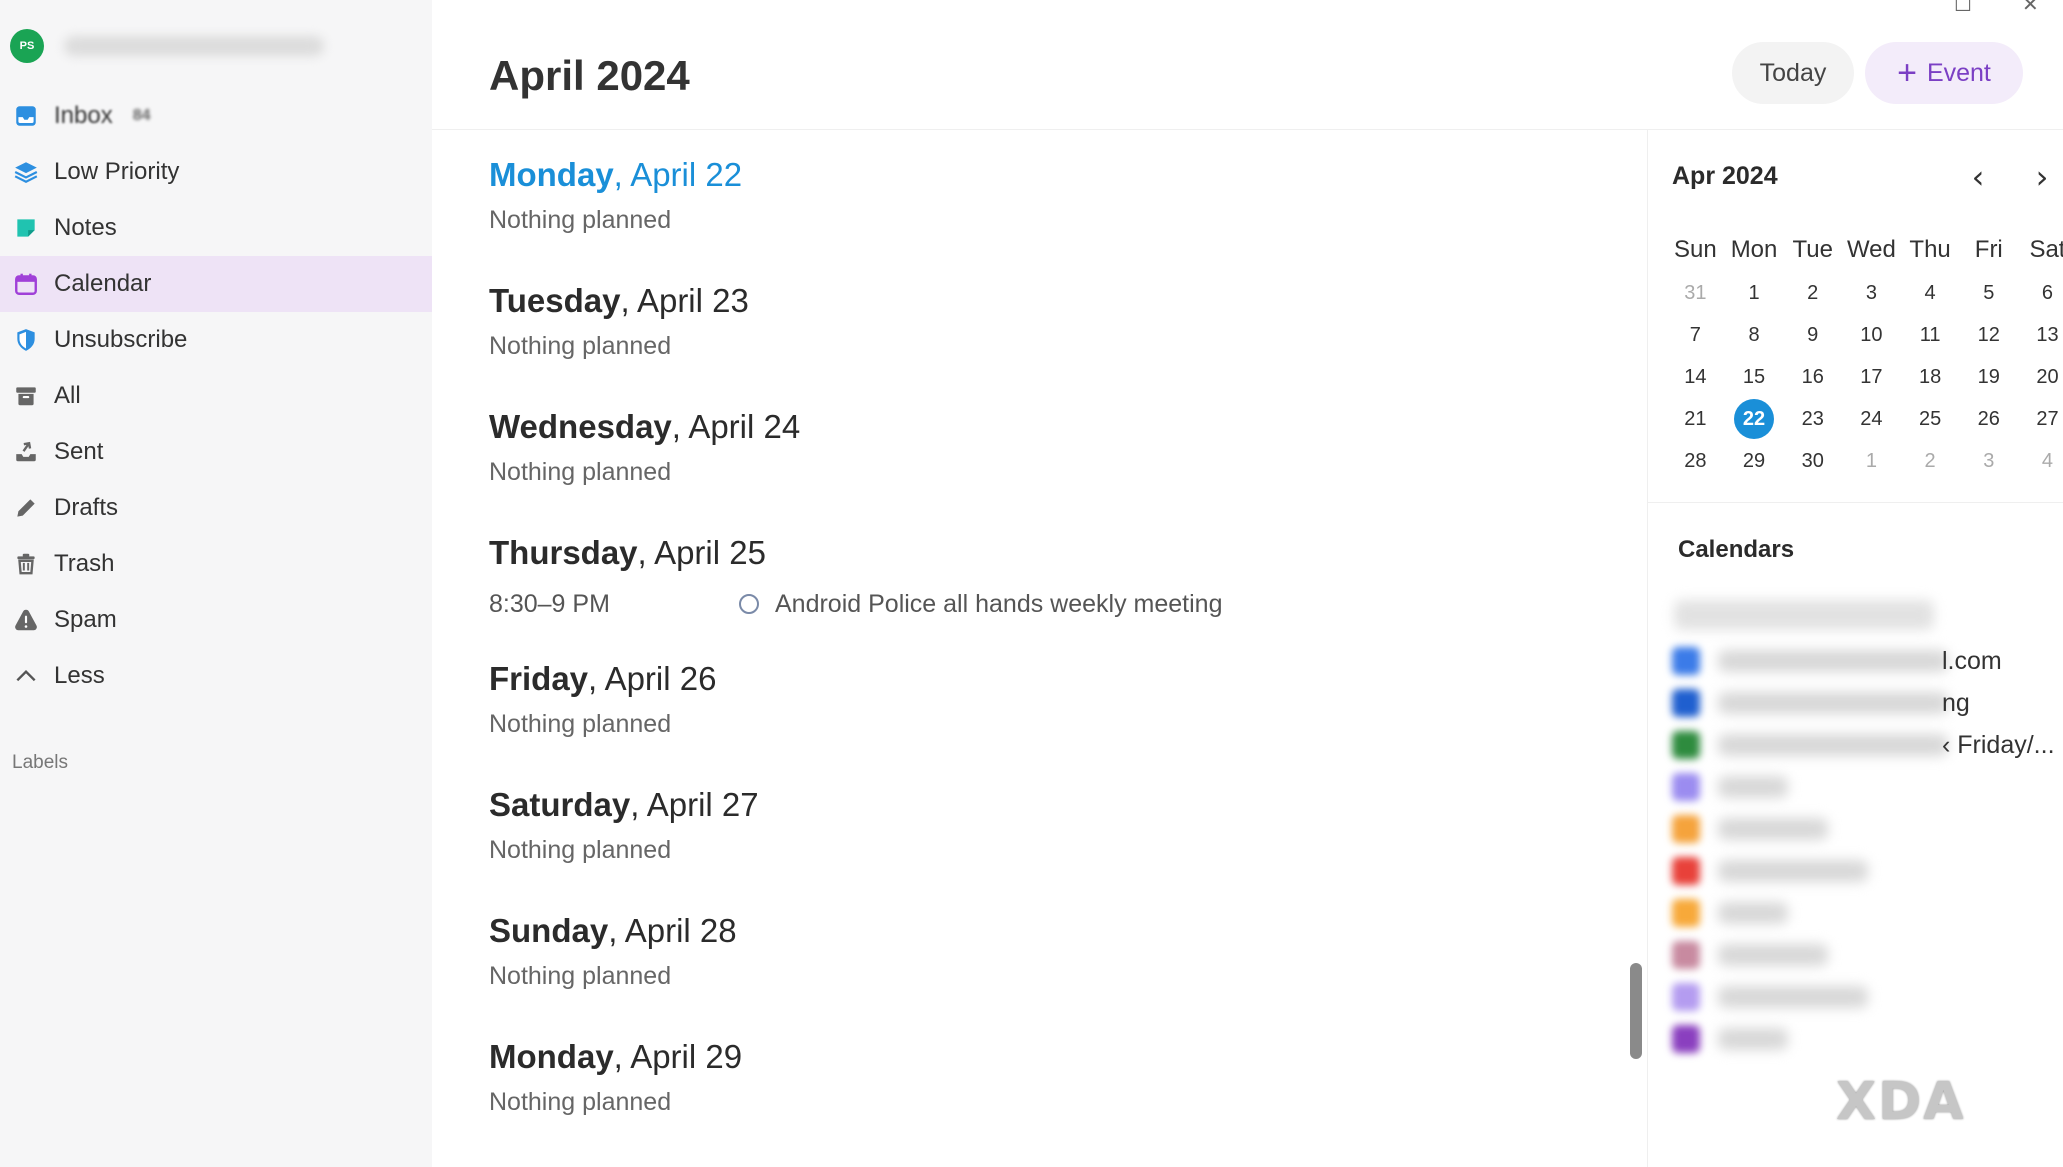 This screenshot has width=2063, height=1167. Describe the element at coordinates (216, 228) in the screenshot. I see `sidebar-item-notes: Notes` at that location.